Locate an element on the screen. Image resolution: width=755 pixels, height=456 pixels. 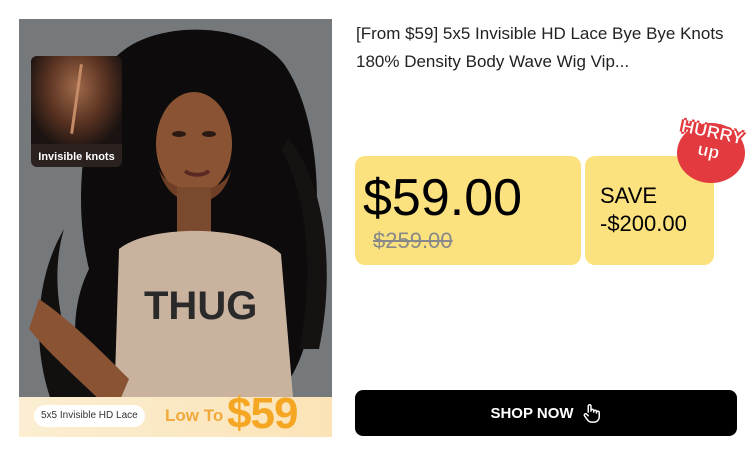
low-to-label: Low To is located at coordinates (194, 415).